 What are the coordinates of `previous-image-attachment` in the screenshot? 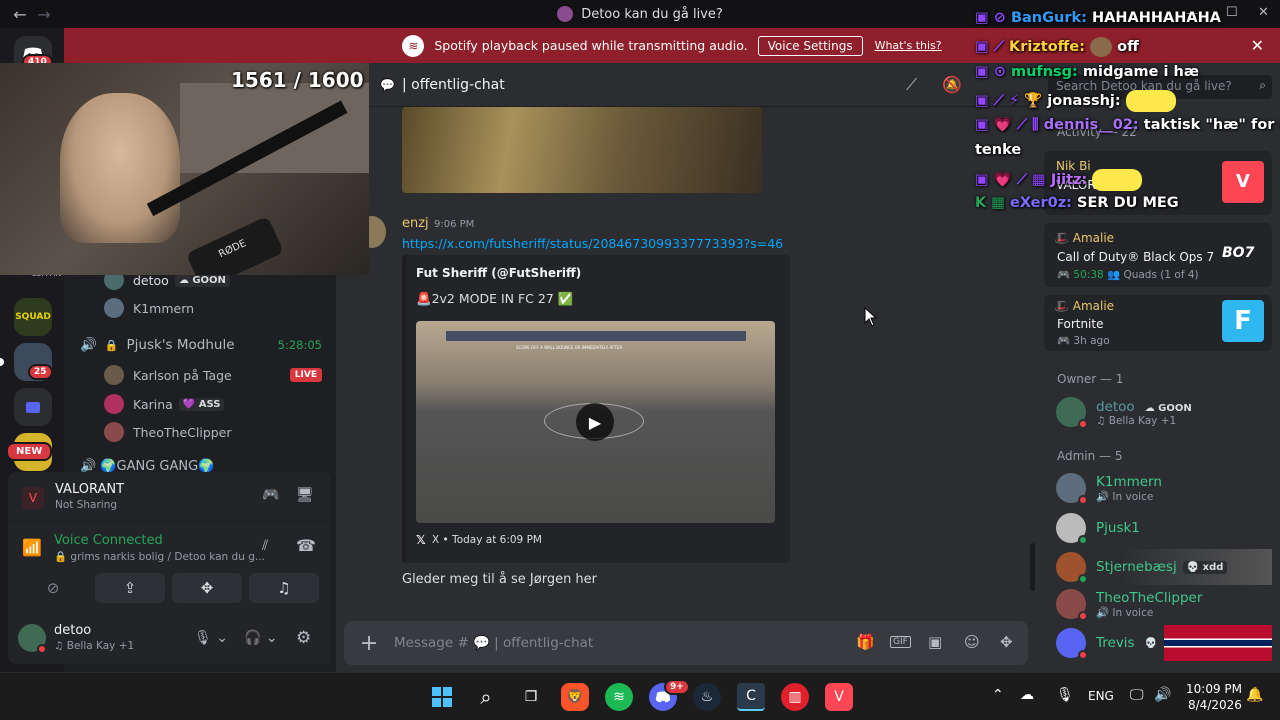 It's located at (582, 150).